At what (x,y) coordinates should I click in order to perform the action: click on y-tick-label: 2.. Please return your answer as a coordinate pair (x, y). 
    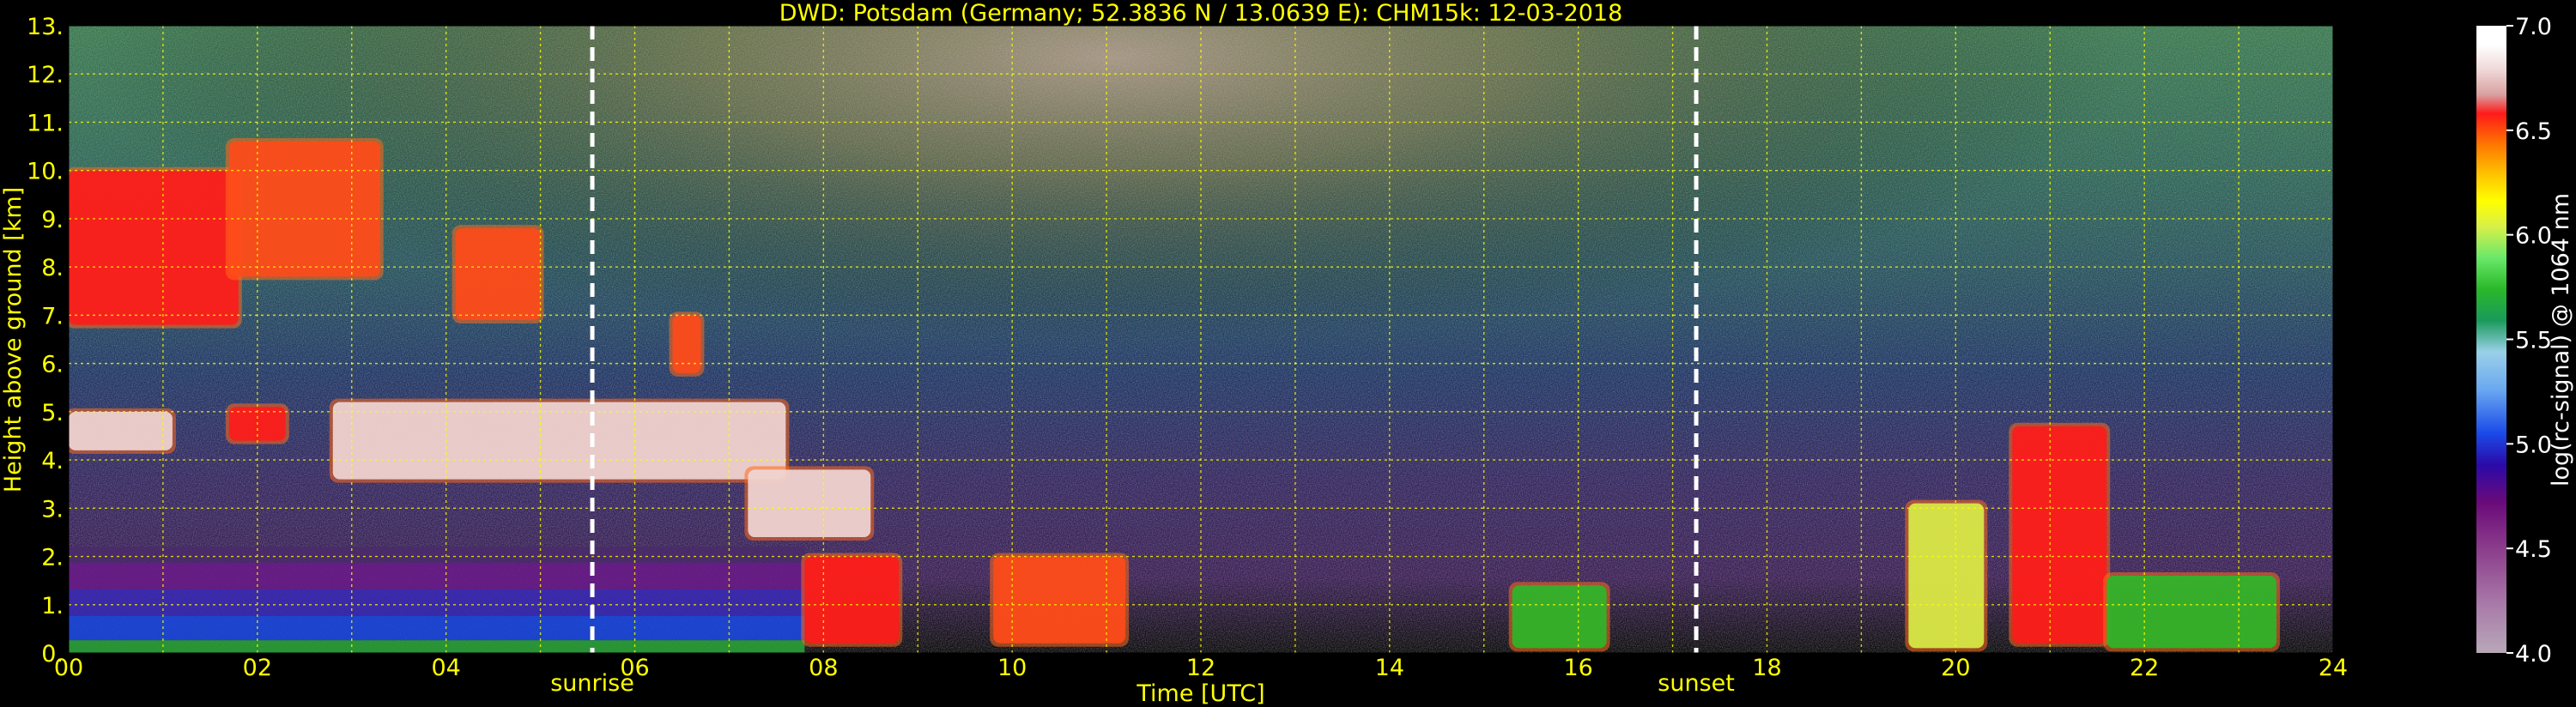
    Looking at the image, I should click on (52, 558).